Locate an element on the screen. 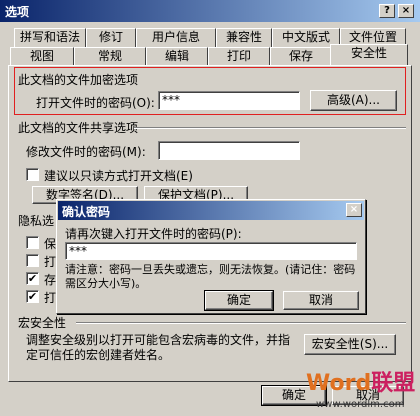  tab-security: 安全性 is located at coordinates (369, 55).